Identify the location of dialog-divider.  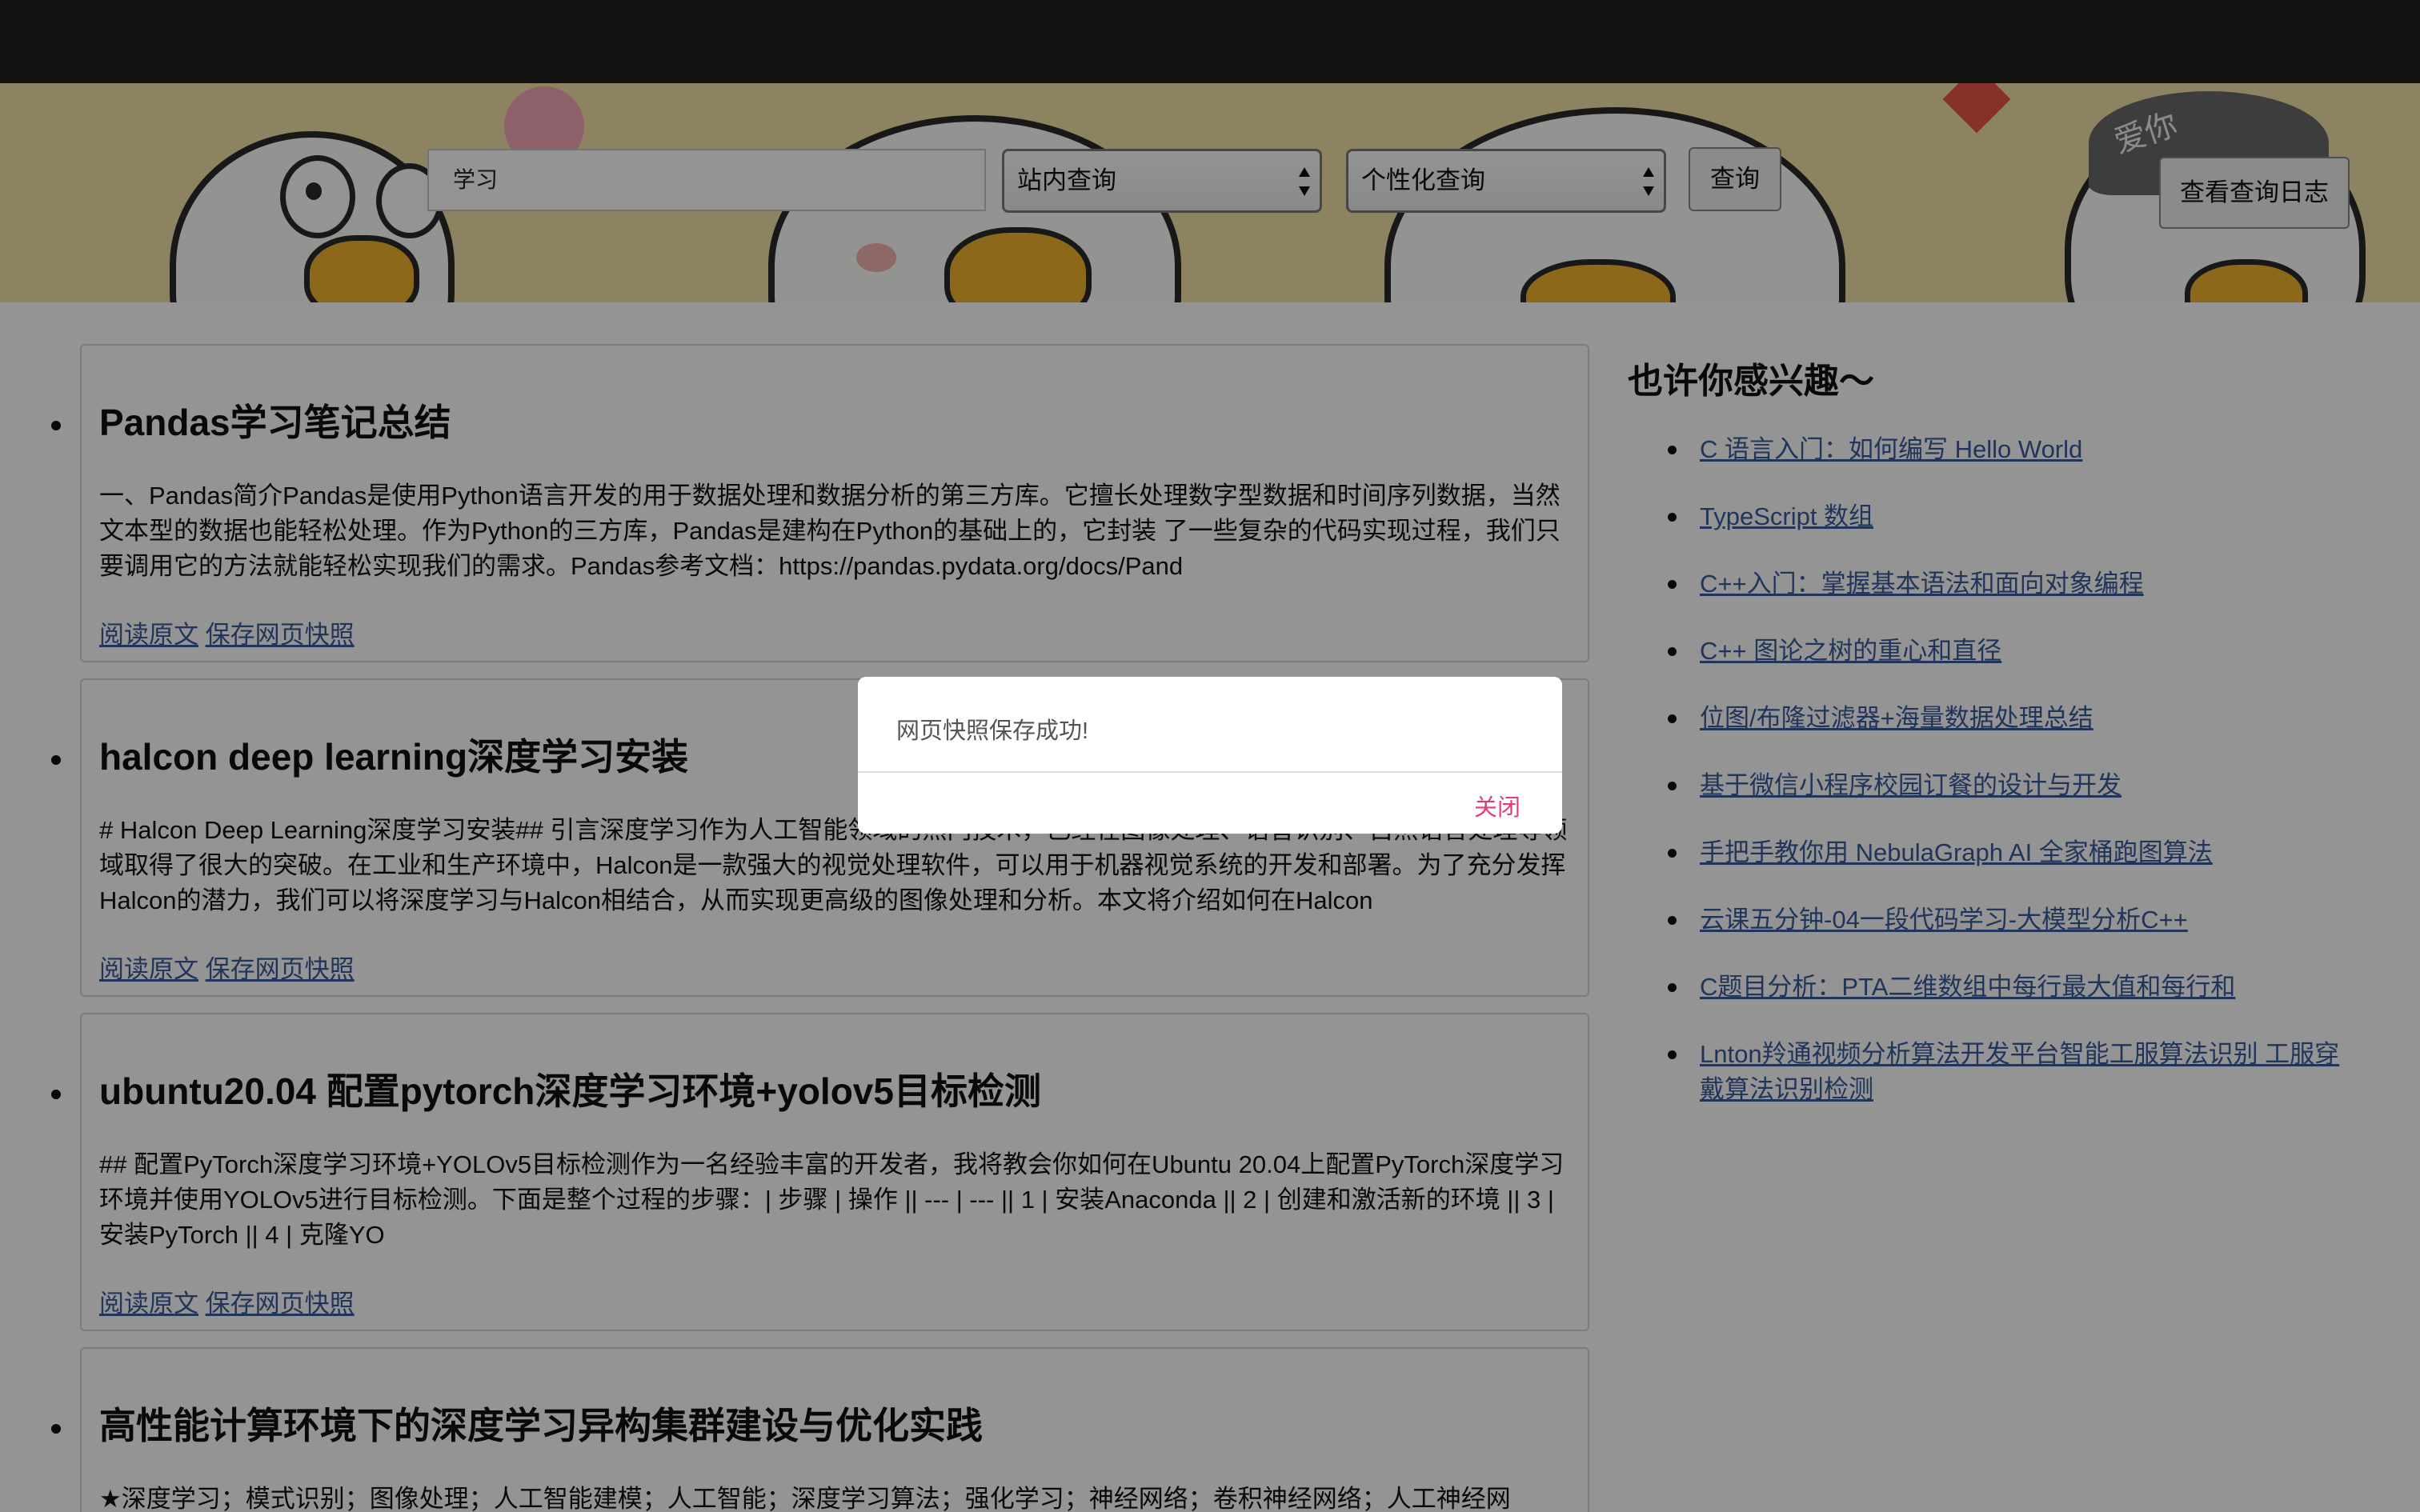
(1210, 772).